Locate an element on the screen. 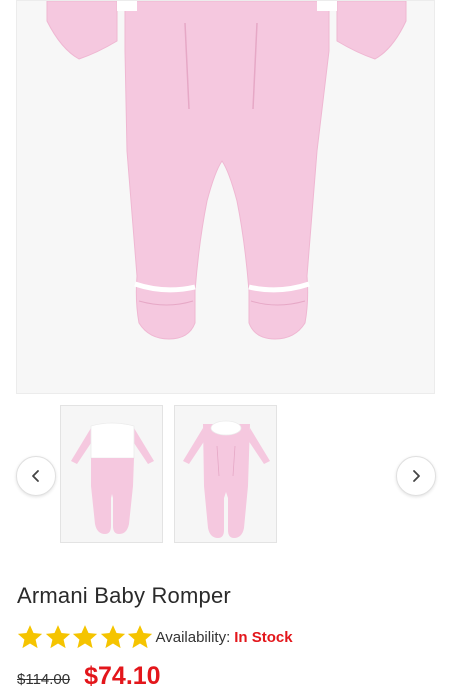 The height and width of the screenshot is (699, 451). original-price: $114.00 is located at coordinates (44, 679).